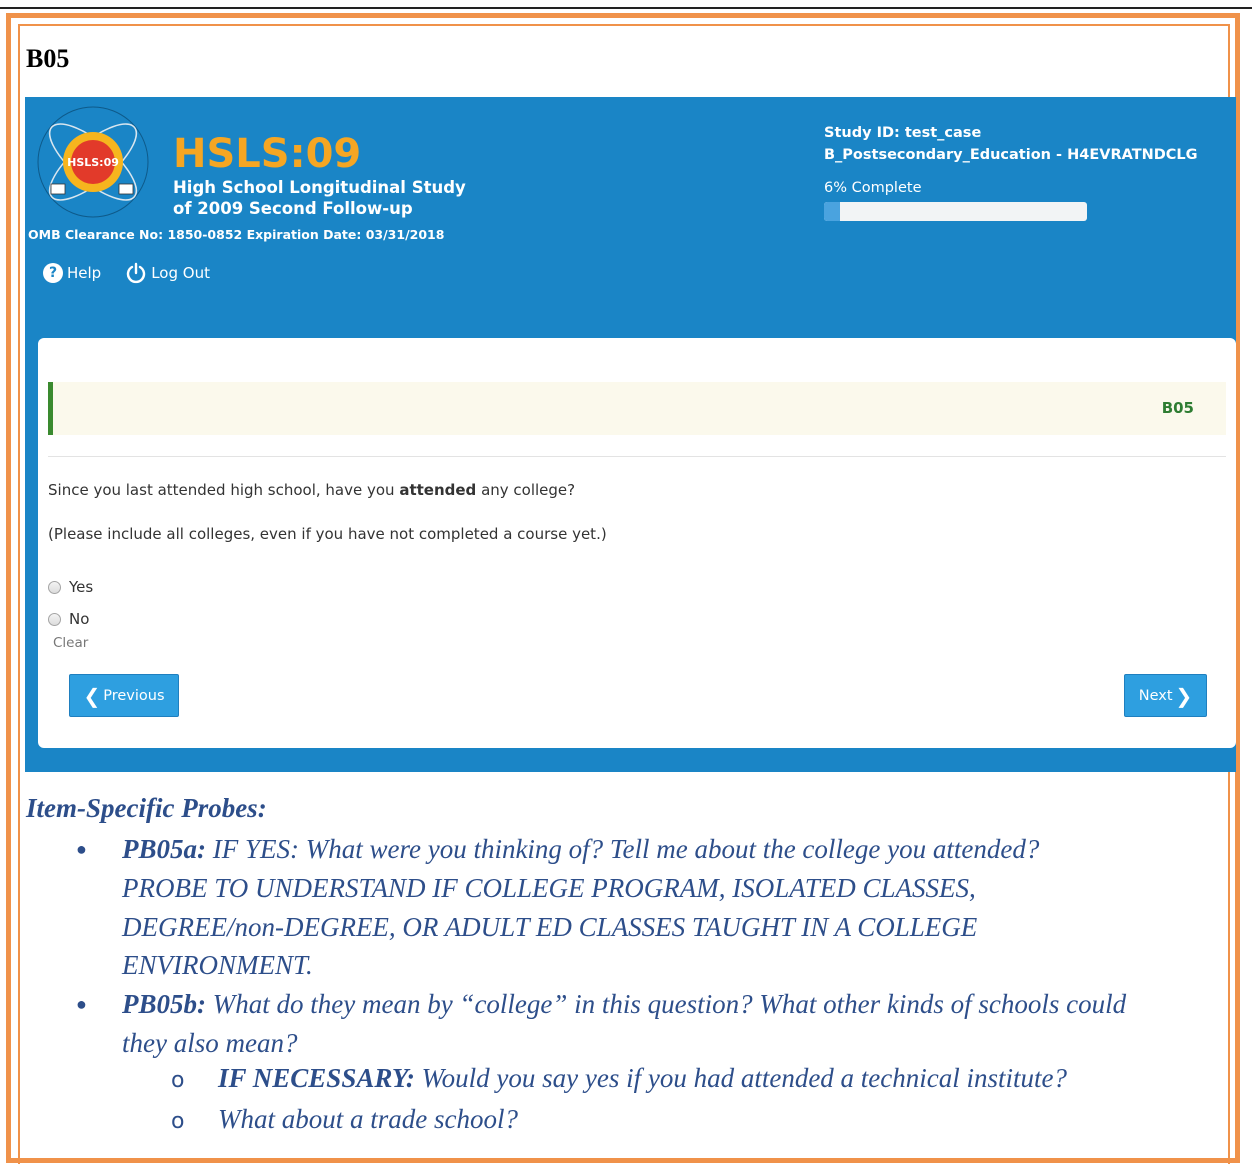 The width and height of the screenshot is (1252, 1164). Describe the element at coordinates (955, 211) in the screenshot. I see `progress-bar` at that location.